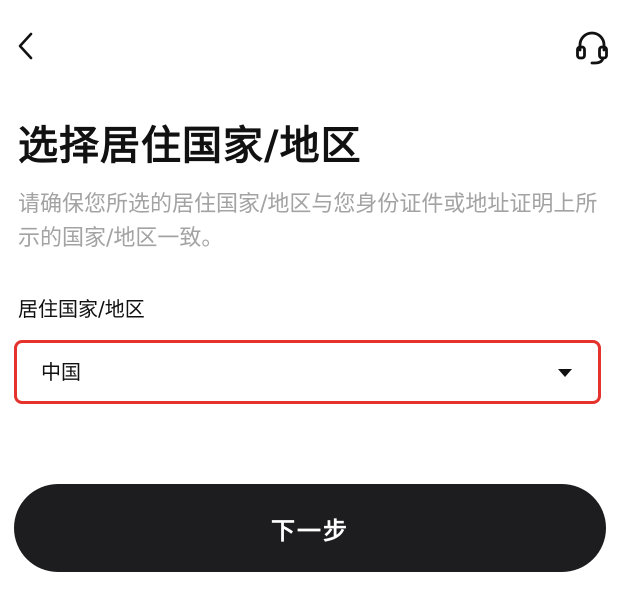 The width and height of the screenshot is (622, 600). I want to click on caret-down-icon, so click(565, 373).